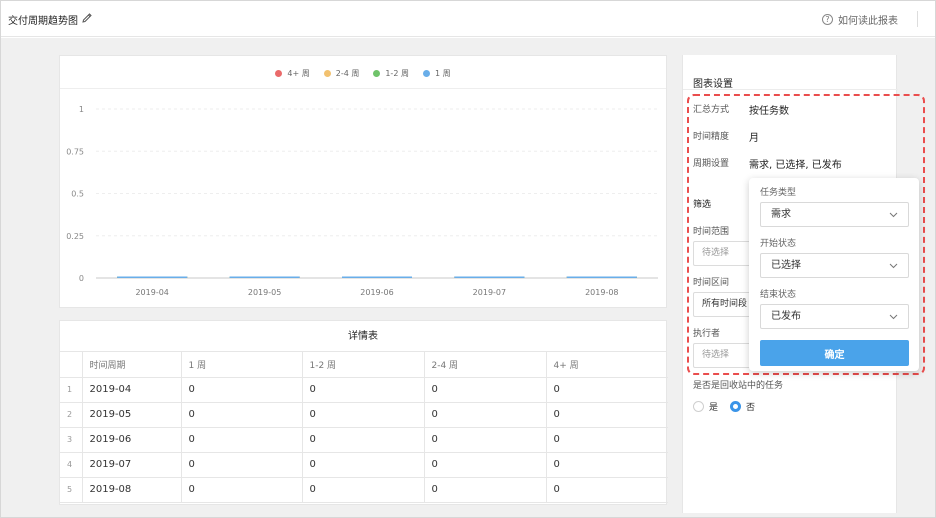 This screenshot has height=518, width=936. Describe the element at coordinates (71, 490) in the screenshot. I see `row-index: 5` at that location.